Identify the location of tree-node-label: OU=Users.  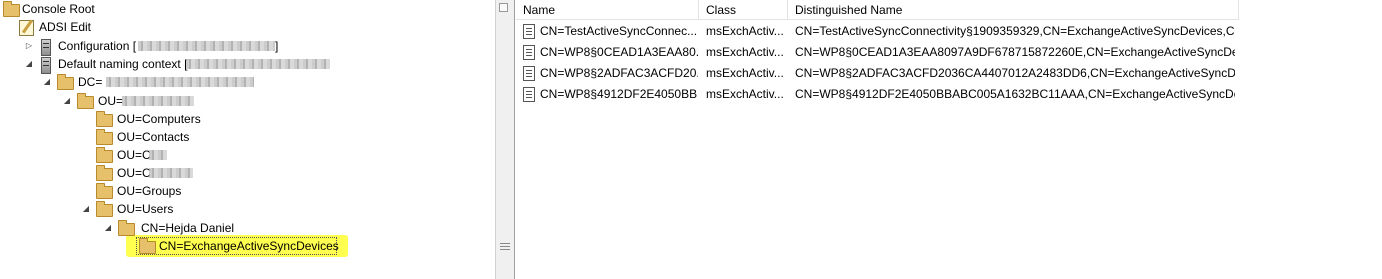
(145, 209).